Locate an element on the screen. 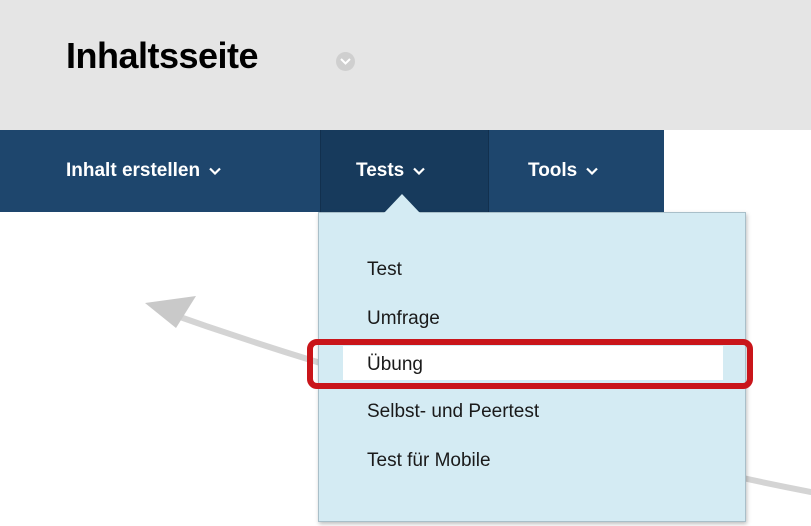 The image size is (811, 526). highlight-annotation-box is located at coordinates (530, 364).